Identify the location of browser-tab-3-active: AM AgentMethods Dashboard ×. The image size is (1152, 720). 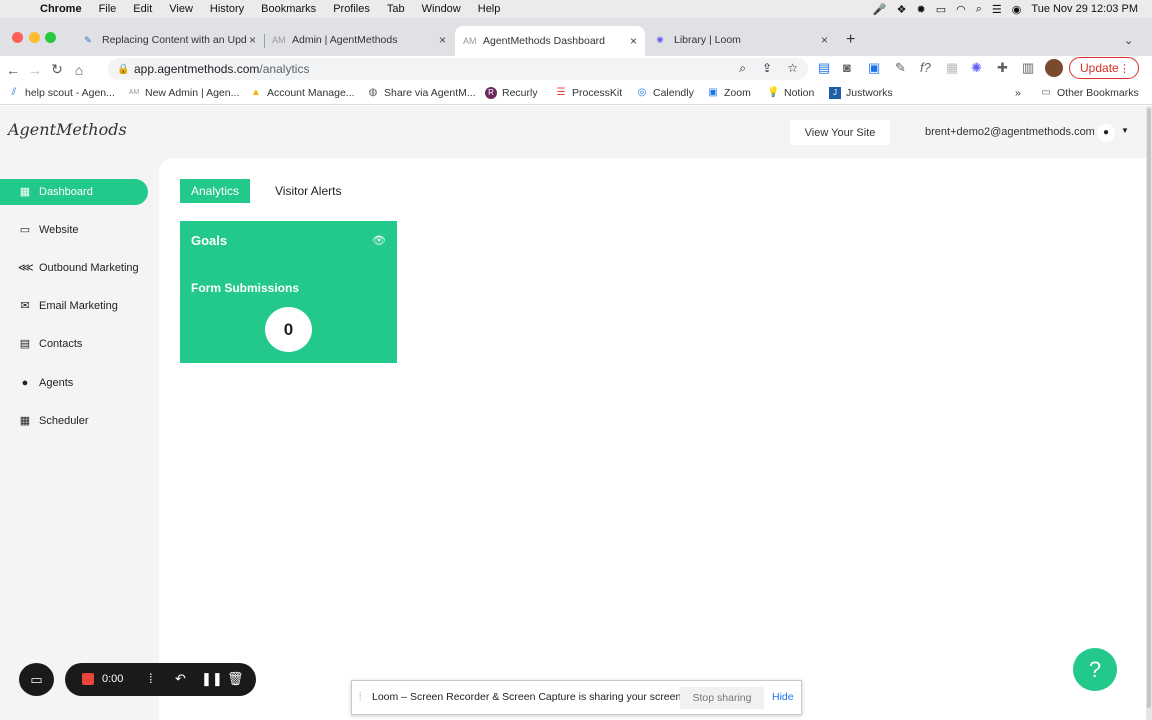
(550, 41).